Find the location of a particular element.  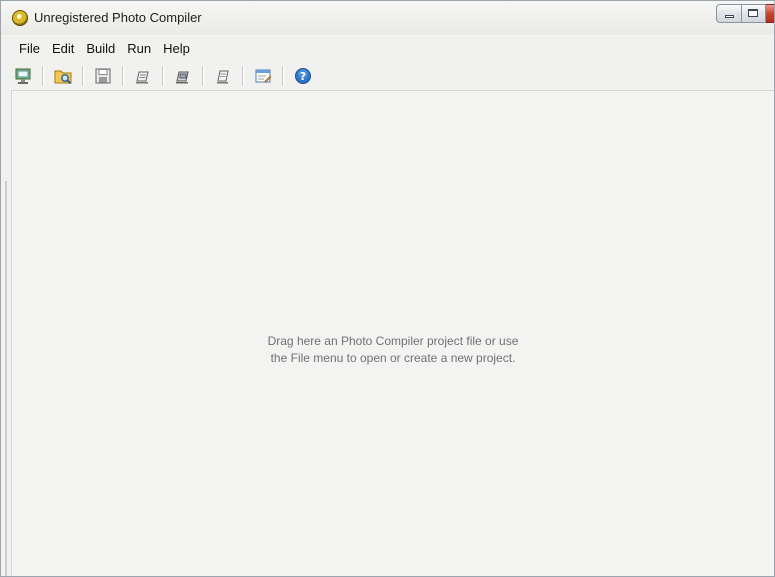

open-project-button is located at coordinates (63, 76).